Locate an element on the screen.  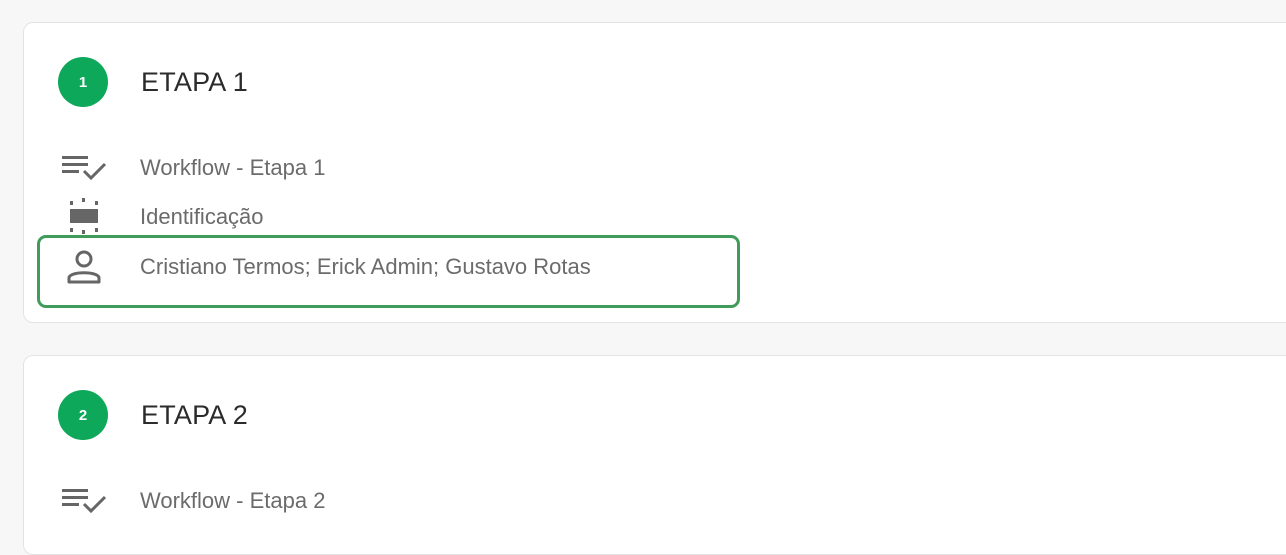
form-identification-icon is located at coordinates (84, 217).